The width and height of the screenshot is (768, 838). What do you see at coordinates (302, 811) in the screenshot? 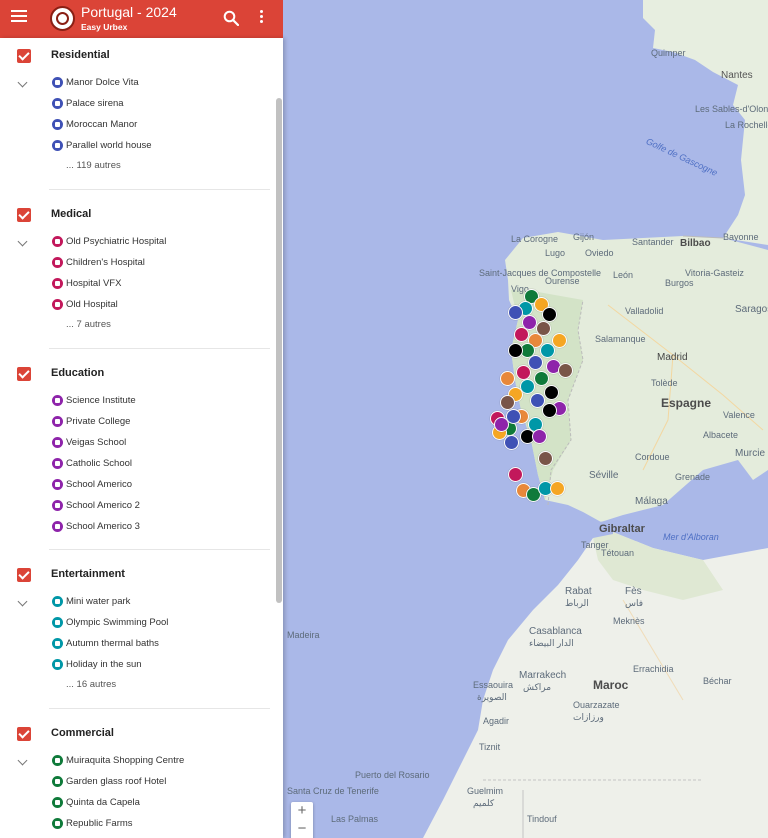
I see `zoom-in-button: +` at bounding box center [302, 811].